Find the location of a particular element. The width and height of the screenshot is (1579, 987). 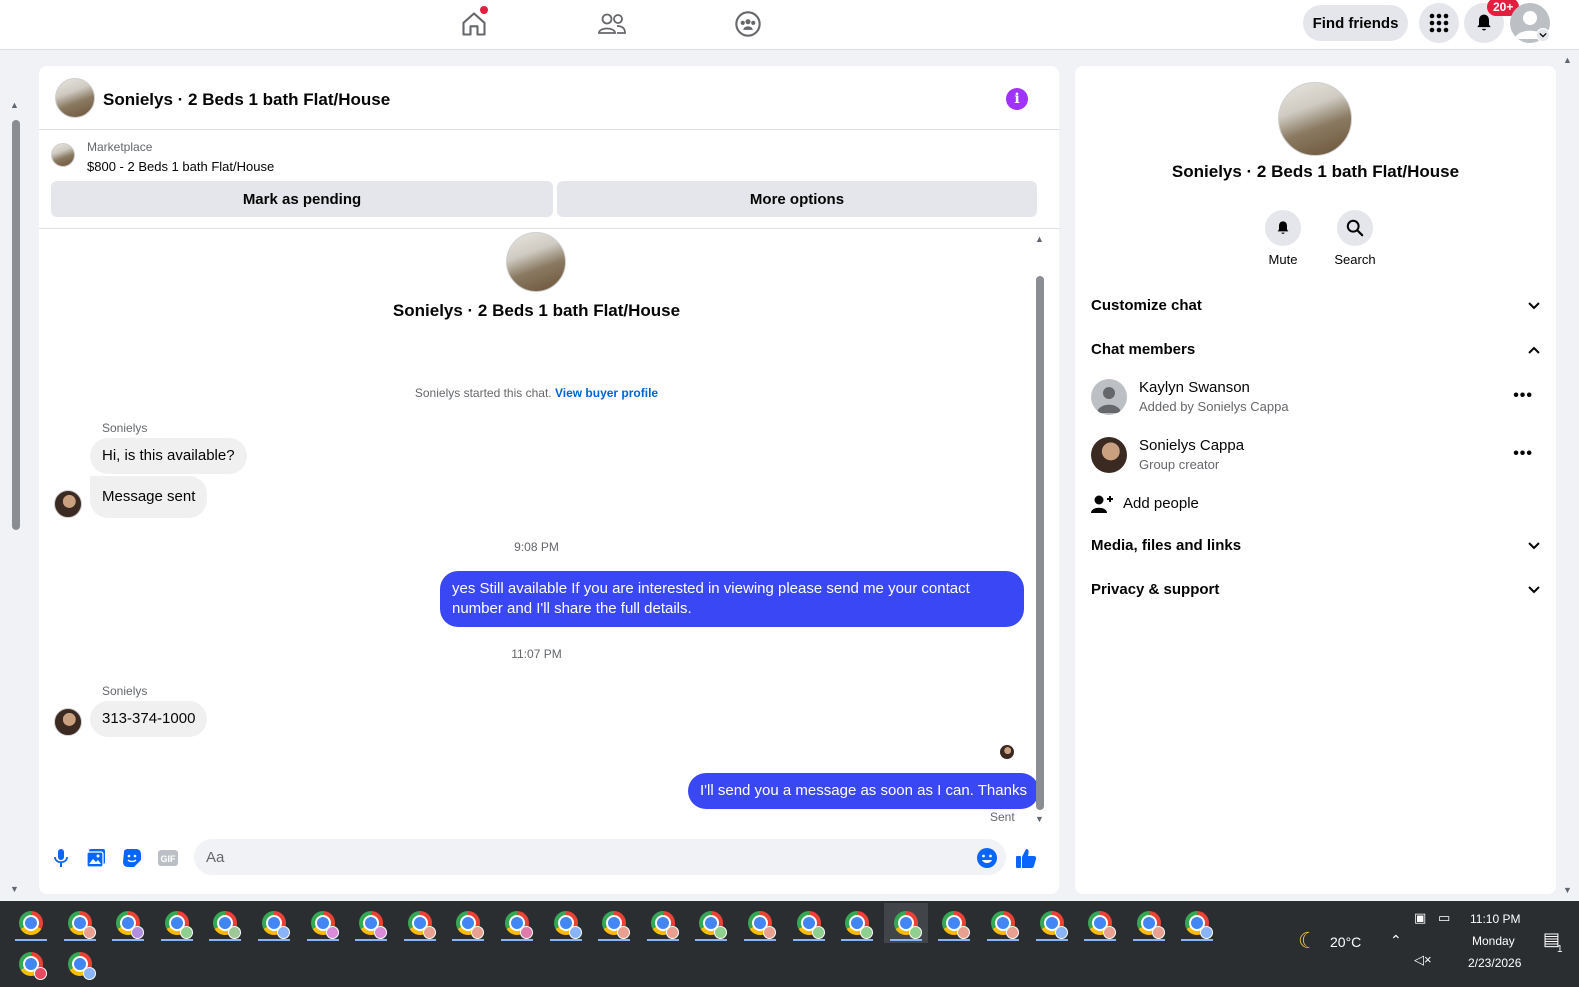

listing-avatar is located at coordinates (75, 98).